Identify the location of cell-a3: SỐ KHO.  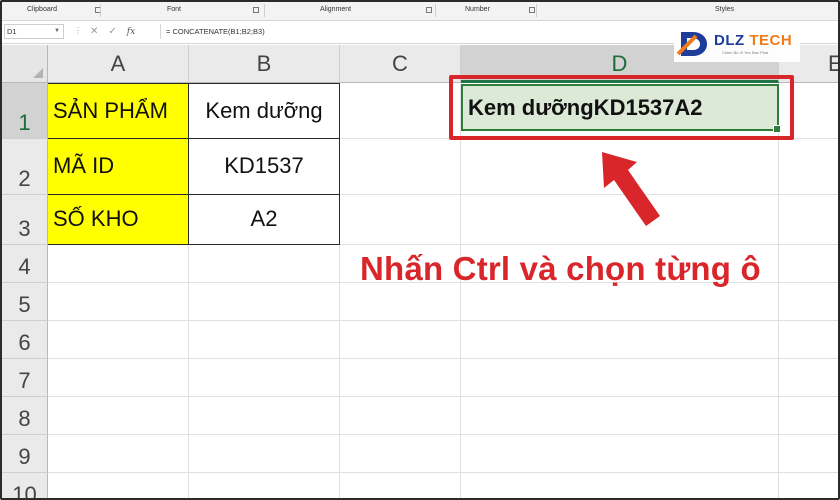
(118, 220).